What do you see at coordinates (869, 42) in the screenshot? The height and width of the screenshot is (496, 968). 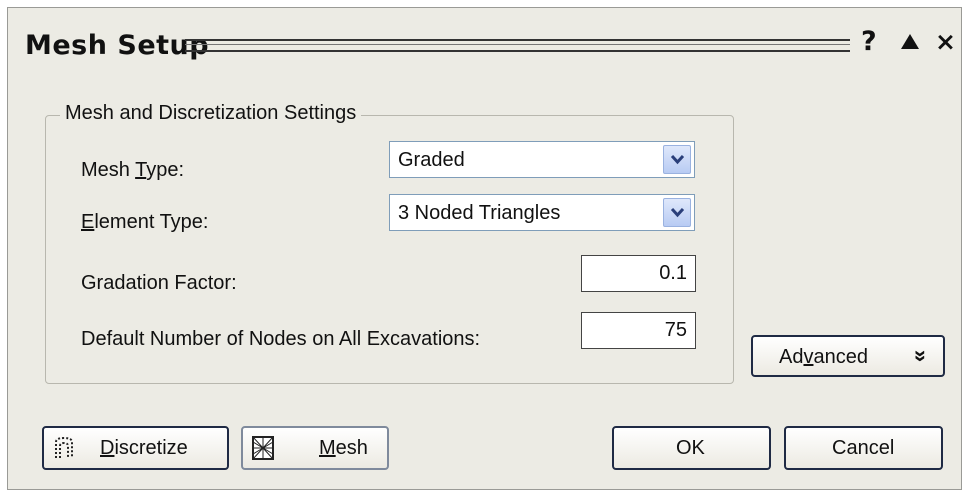 I see `help-button: ?` at bounding box center [869, 42].